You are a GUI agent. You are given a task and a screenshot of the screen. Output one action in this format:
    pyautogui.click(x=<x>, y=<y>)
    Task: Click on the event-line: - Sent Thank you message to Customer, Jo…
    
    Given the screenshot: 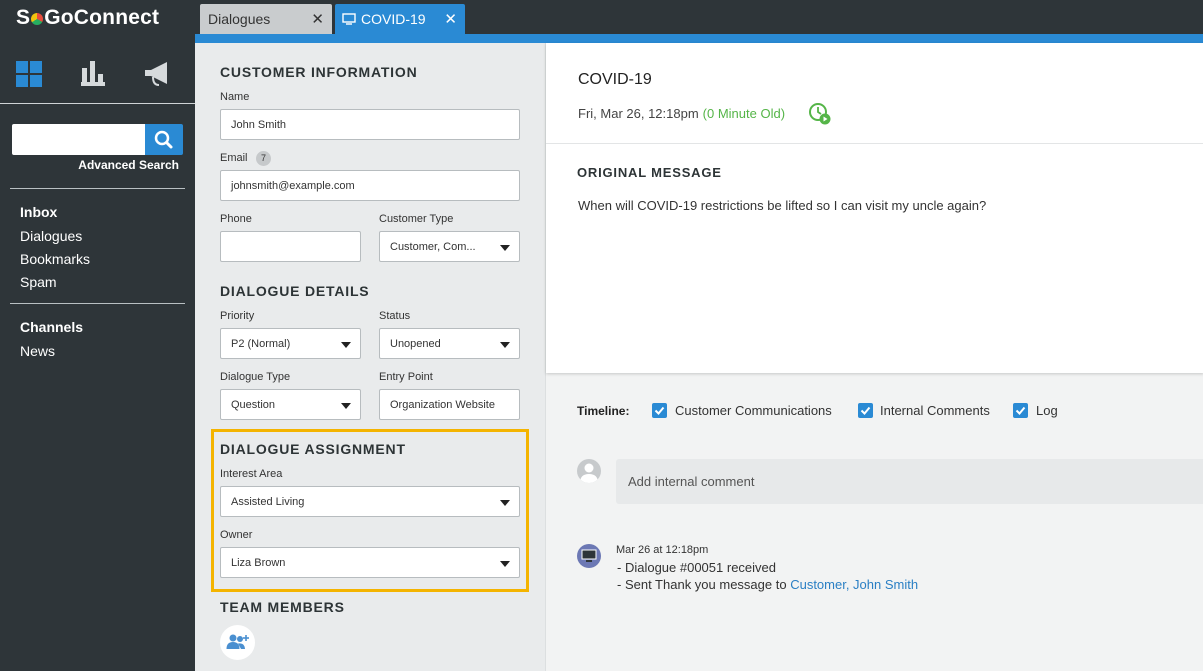 What is the action you would take?
    pyautogui.click(x=767, y=584)
    